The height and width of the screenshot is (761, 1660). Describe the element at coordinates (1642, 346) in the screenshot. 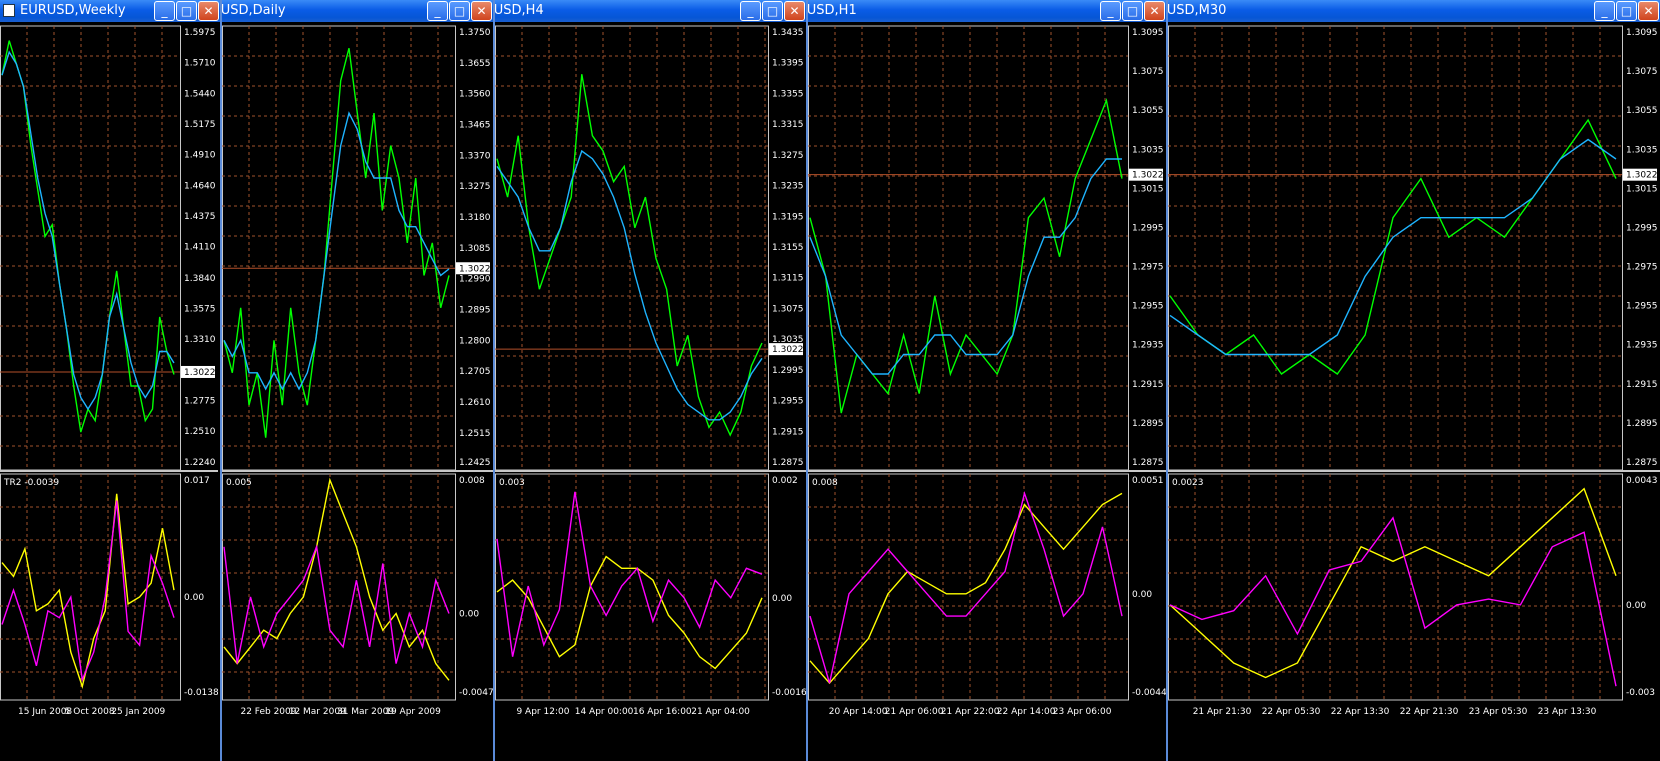

I see `price-axis-label: 1.2935` at that location.